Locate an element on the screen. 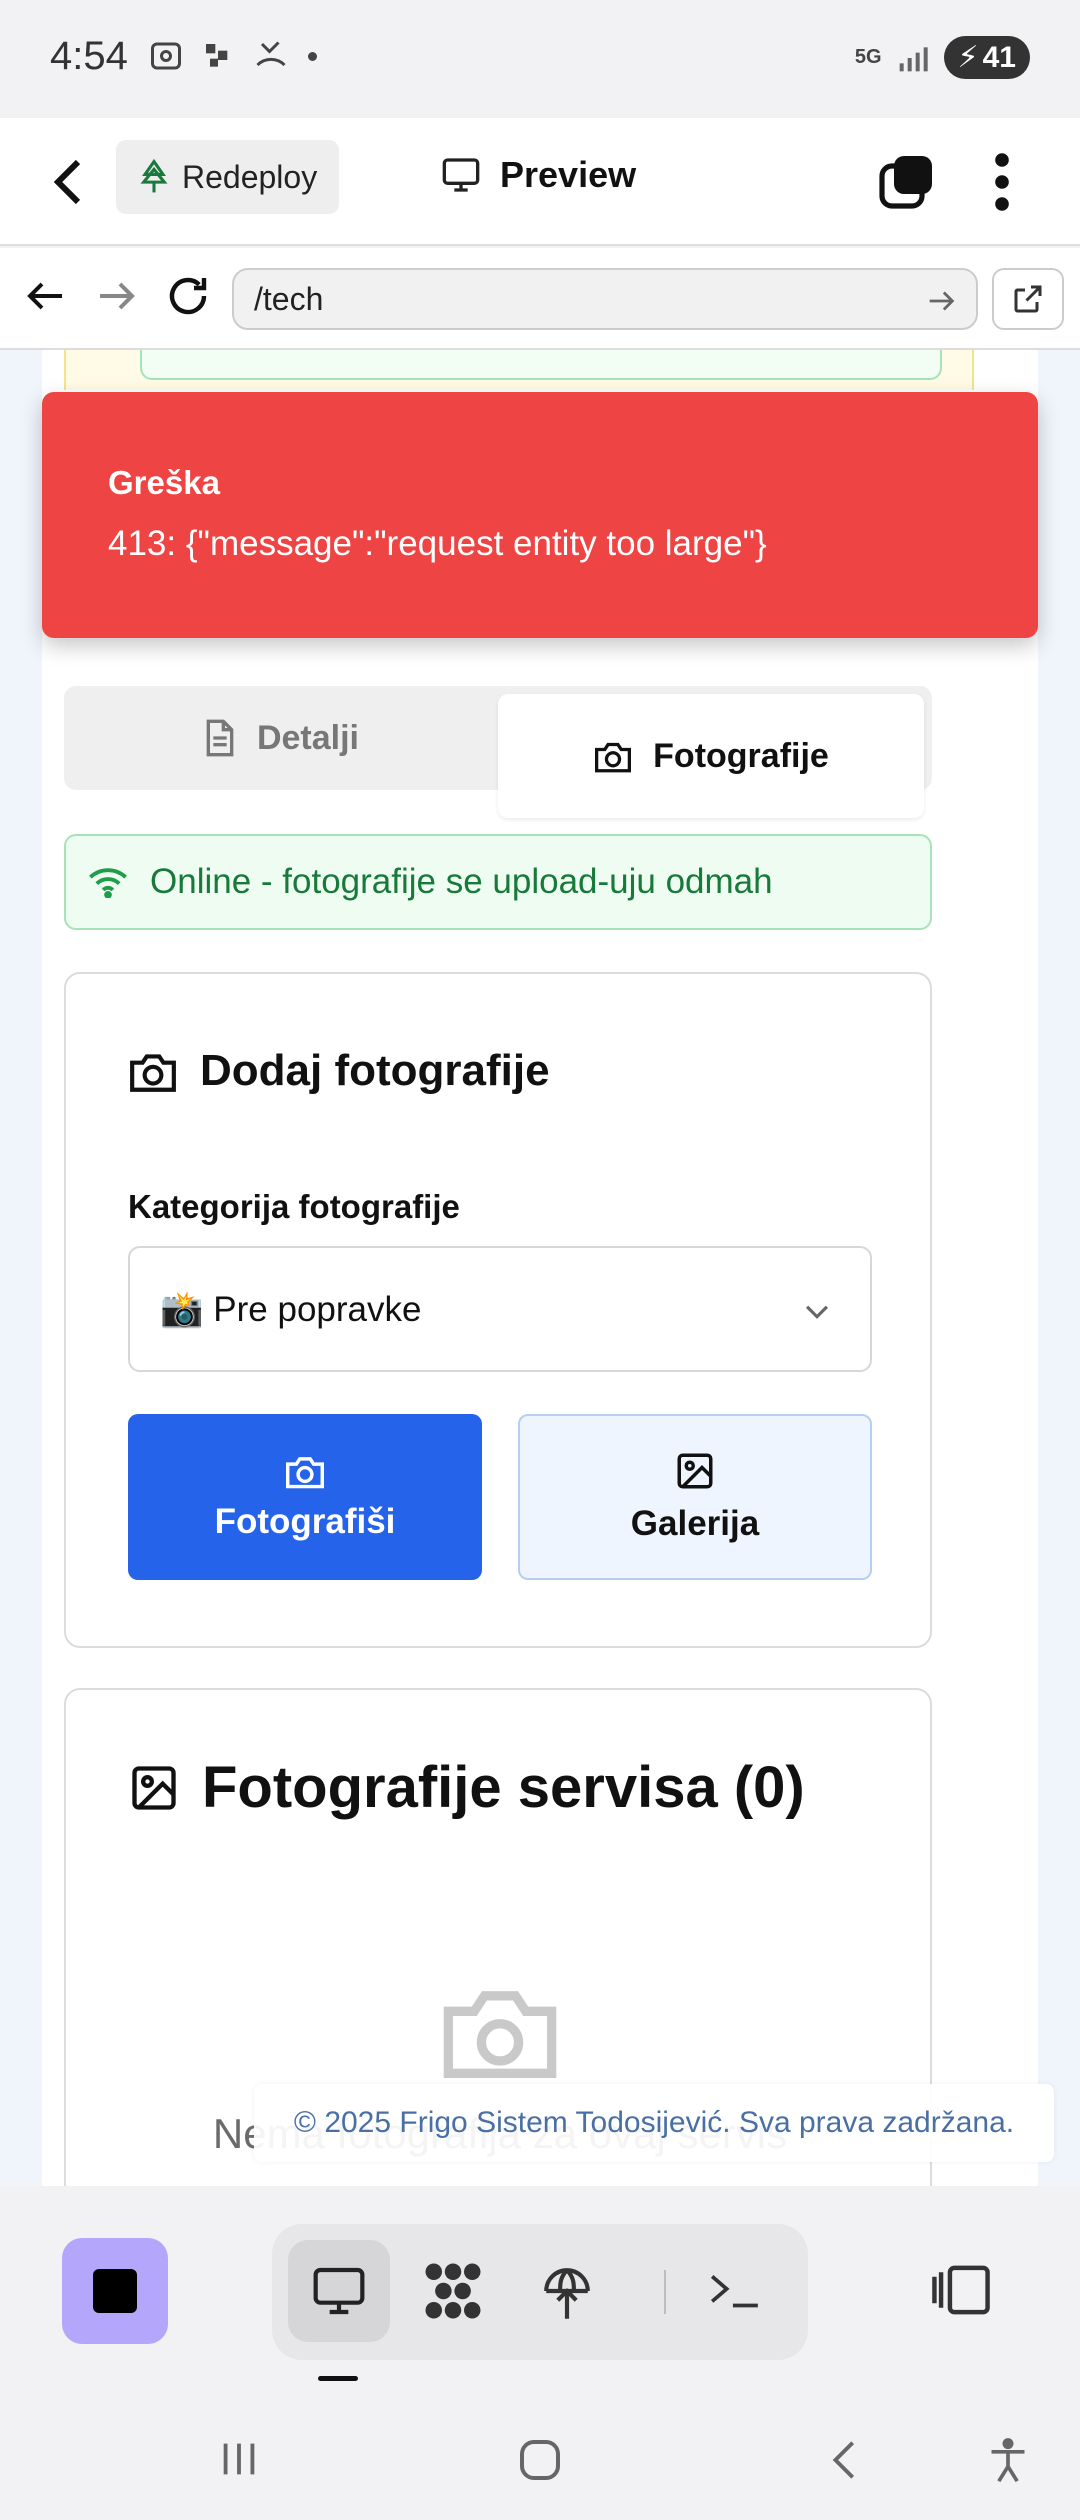 The height and width of the screenshot is (2520, 1080). chevron-left-icon is located at coordinates (67, 182).